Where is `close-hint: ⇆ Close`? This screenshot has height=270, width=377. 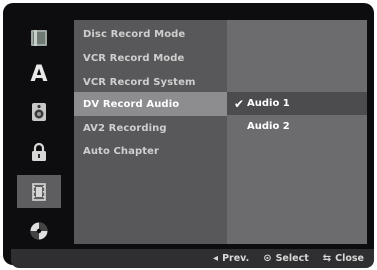 close-hint: ⇆ Close is located at coordinates (343, 258).